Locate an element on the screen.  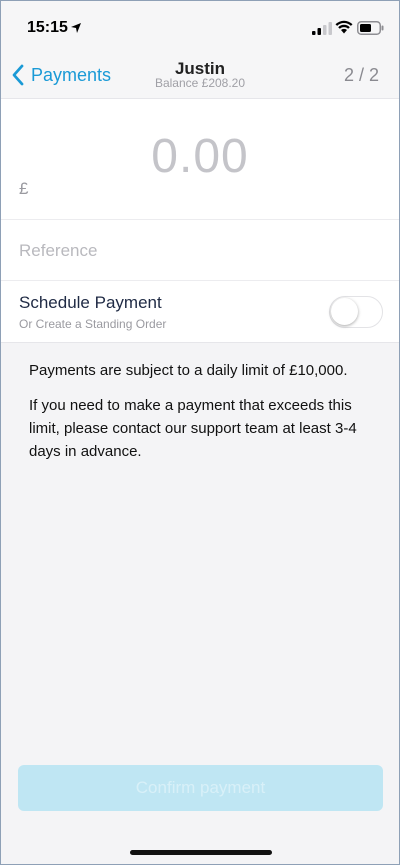
balance-subtitle: Balance £208.20 is located at coordinates (200, 83).